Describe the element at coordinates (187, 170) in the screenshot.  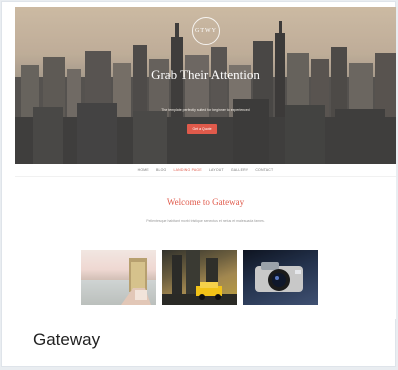
I see `nav-item-landing-page: LANDING PAGE` at that location.